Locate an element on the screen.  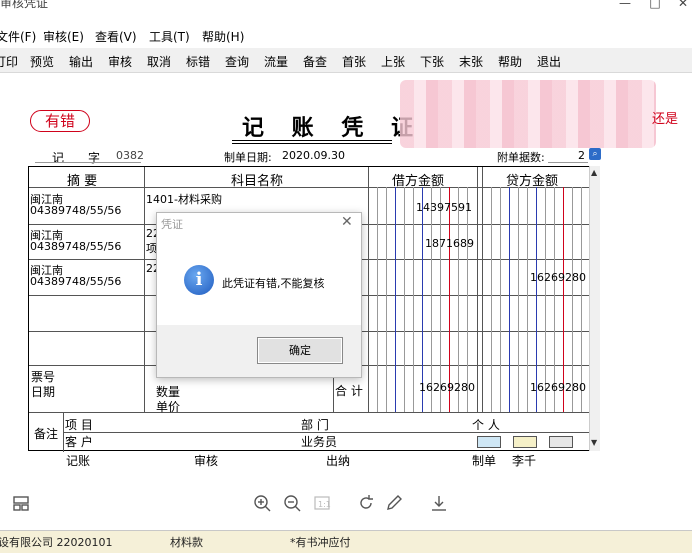
row2-debit: 1871689 is located at coordinates (449, 243).